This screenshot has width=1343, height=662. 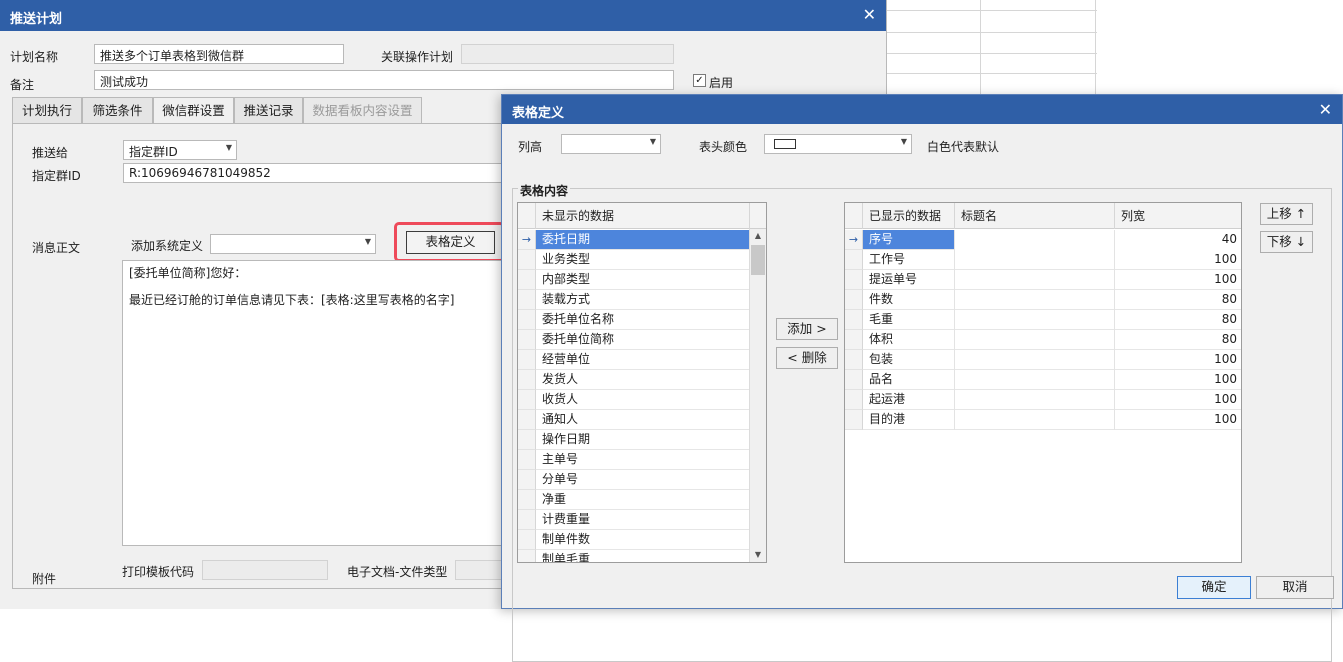 What do you see at coordinates (757, 395) in the screenshot?
I see `vertical-scrollbar: ▲ ▼` at bounding box center [757, 395].